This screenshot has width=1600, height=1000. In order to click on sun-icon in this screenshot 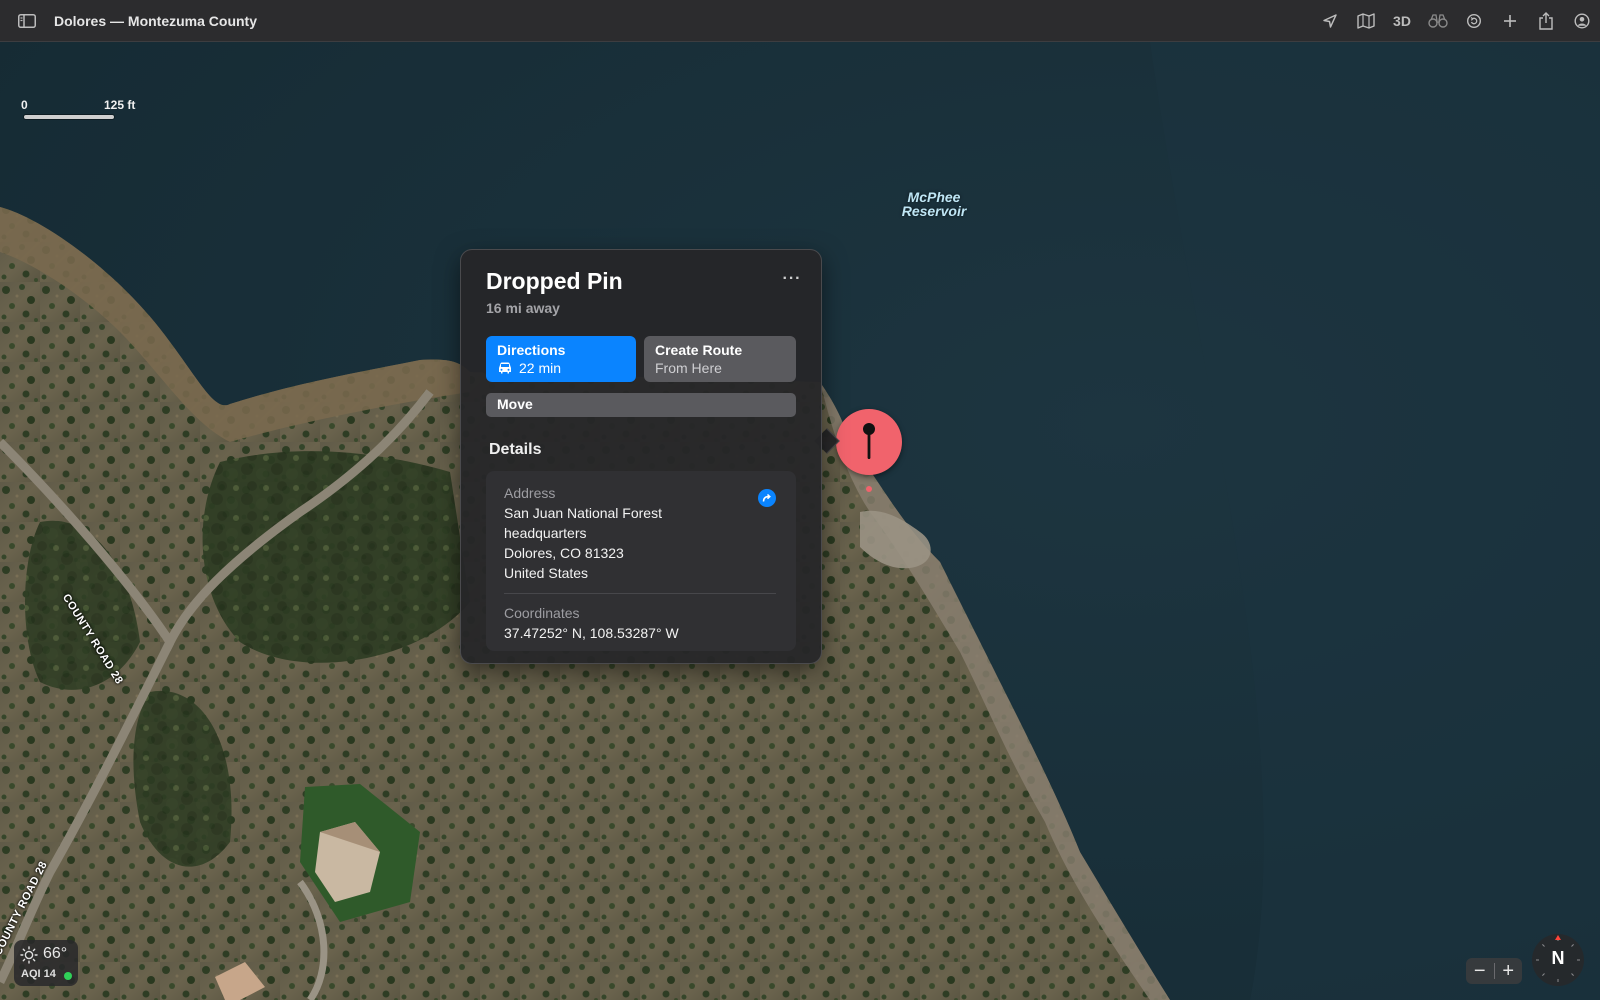, I will do `click(29, 955)`.